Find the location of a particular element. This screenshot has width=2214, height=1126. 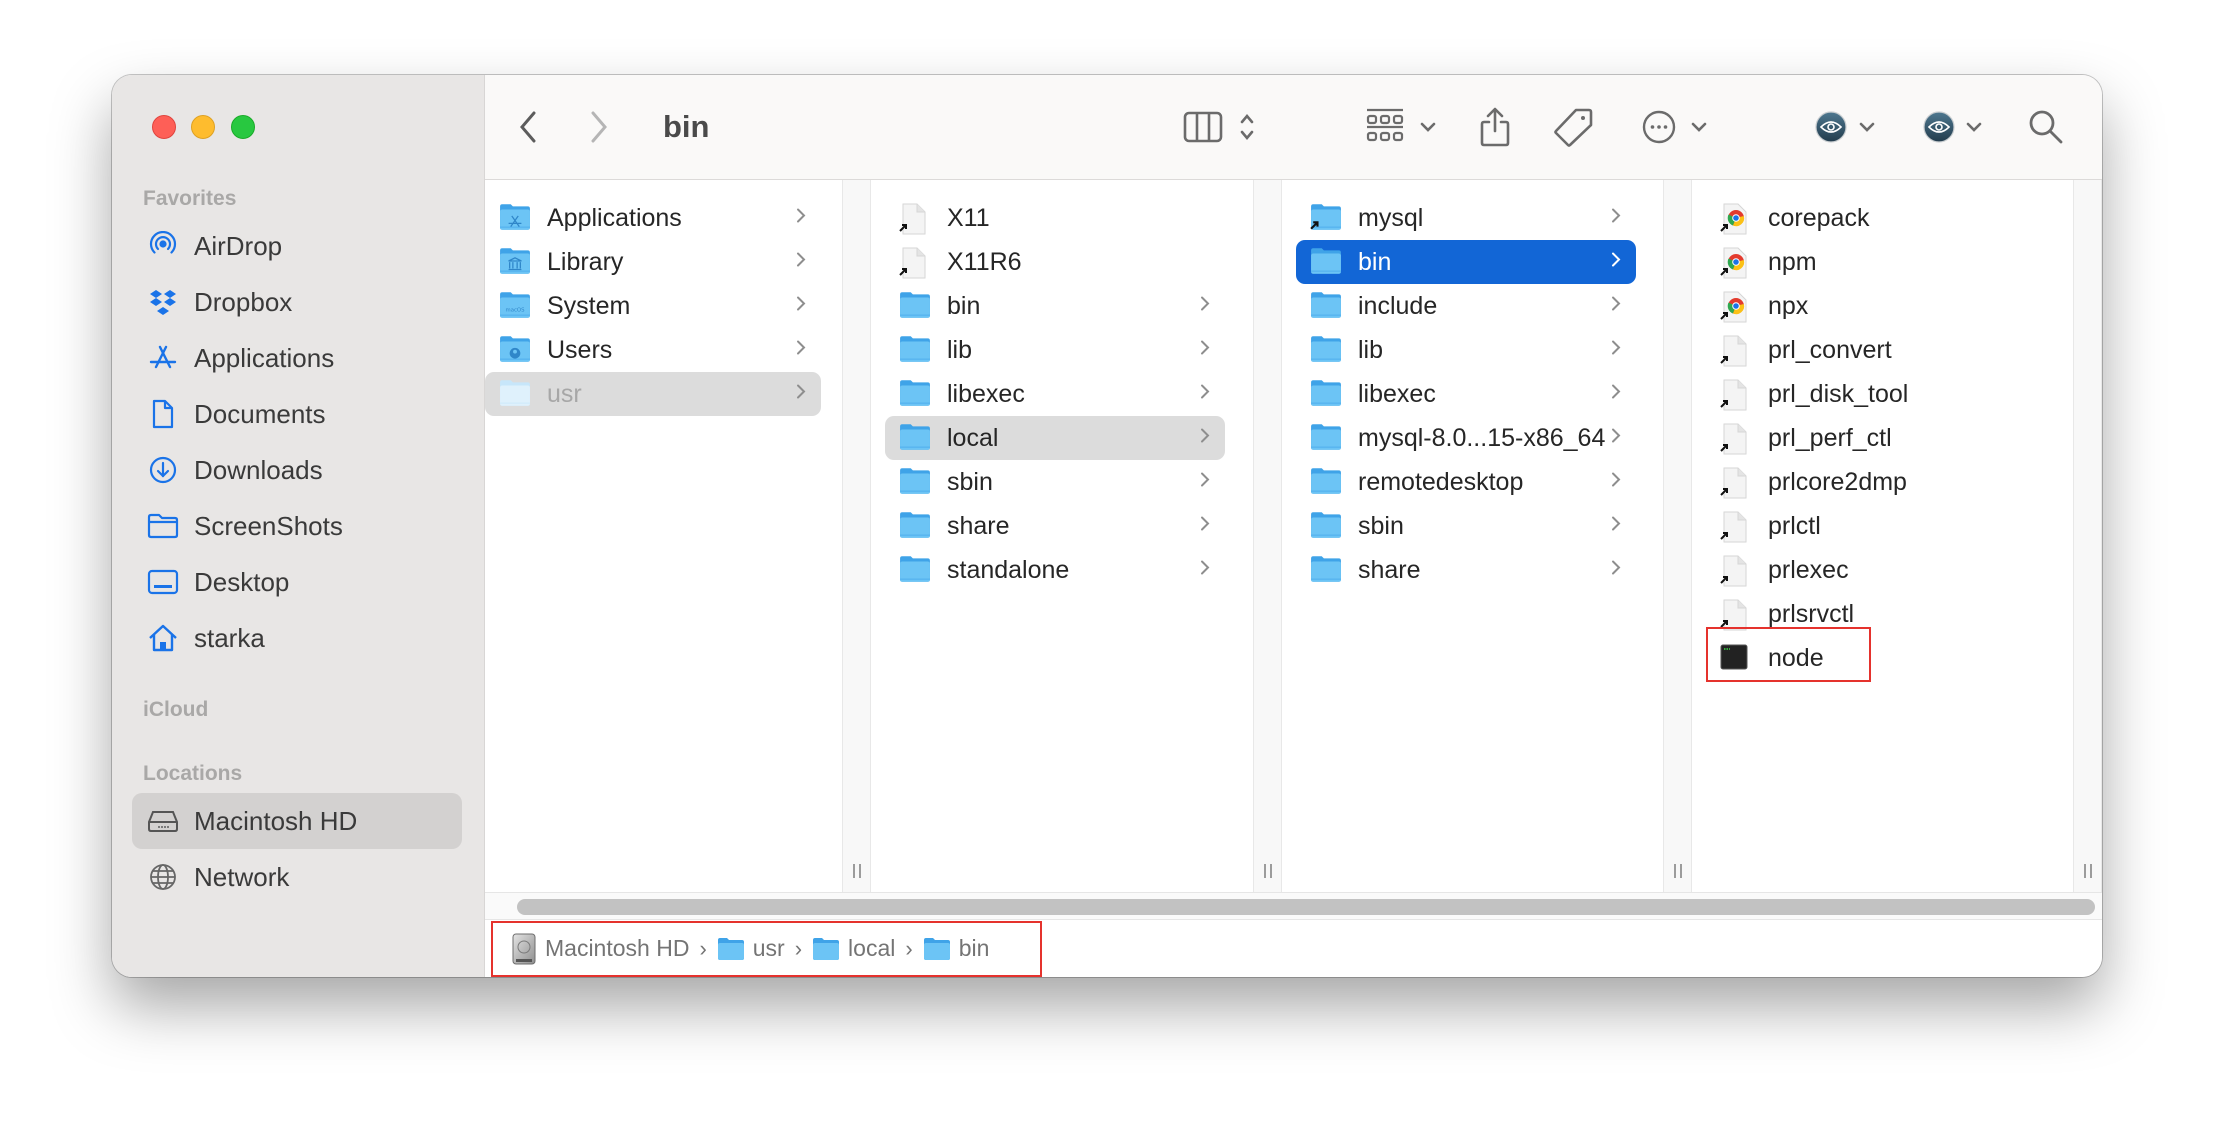

file-name: share is located at coordinates (1389, 569).